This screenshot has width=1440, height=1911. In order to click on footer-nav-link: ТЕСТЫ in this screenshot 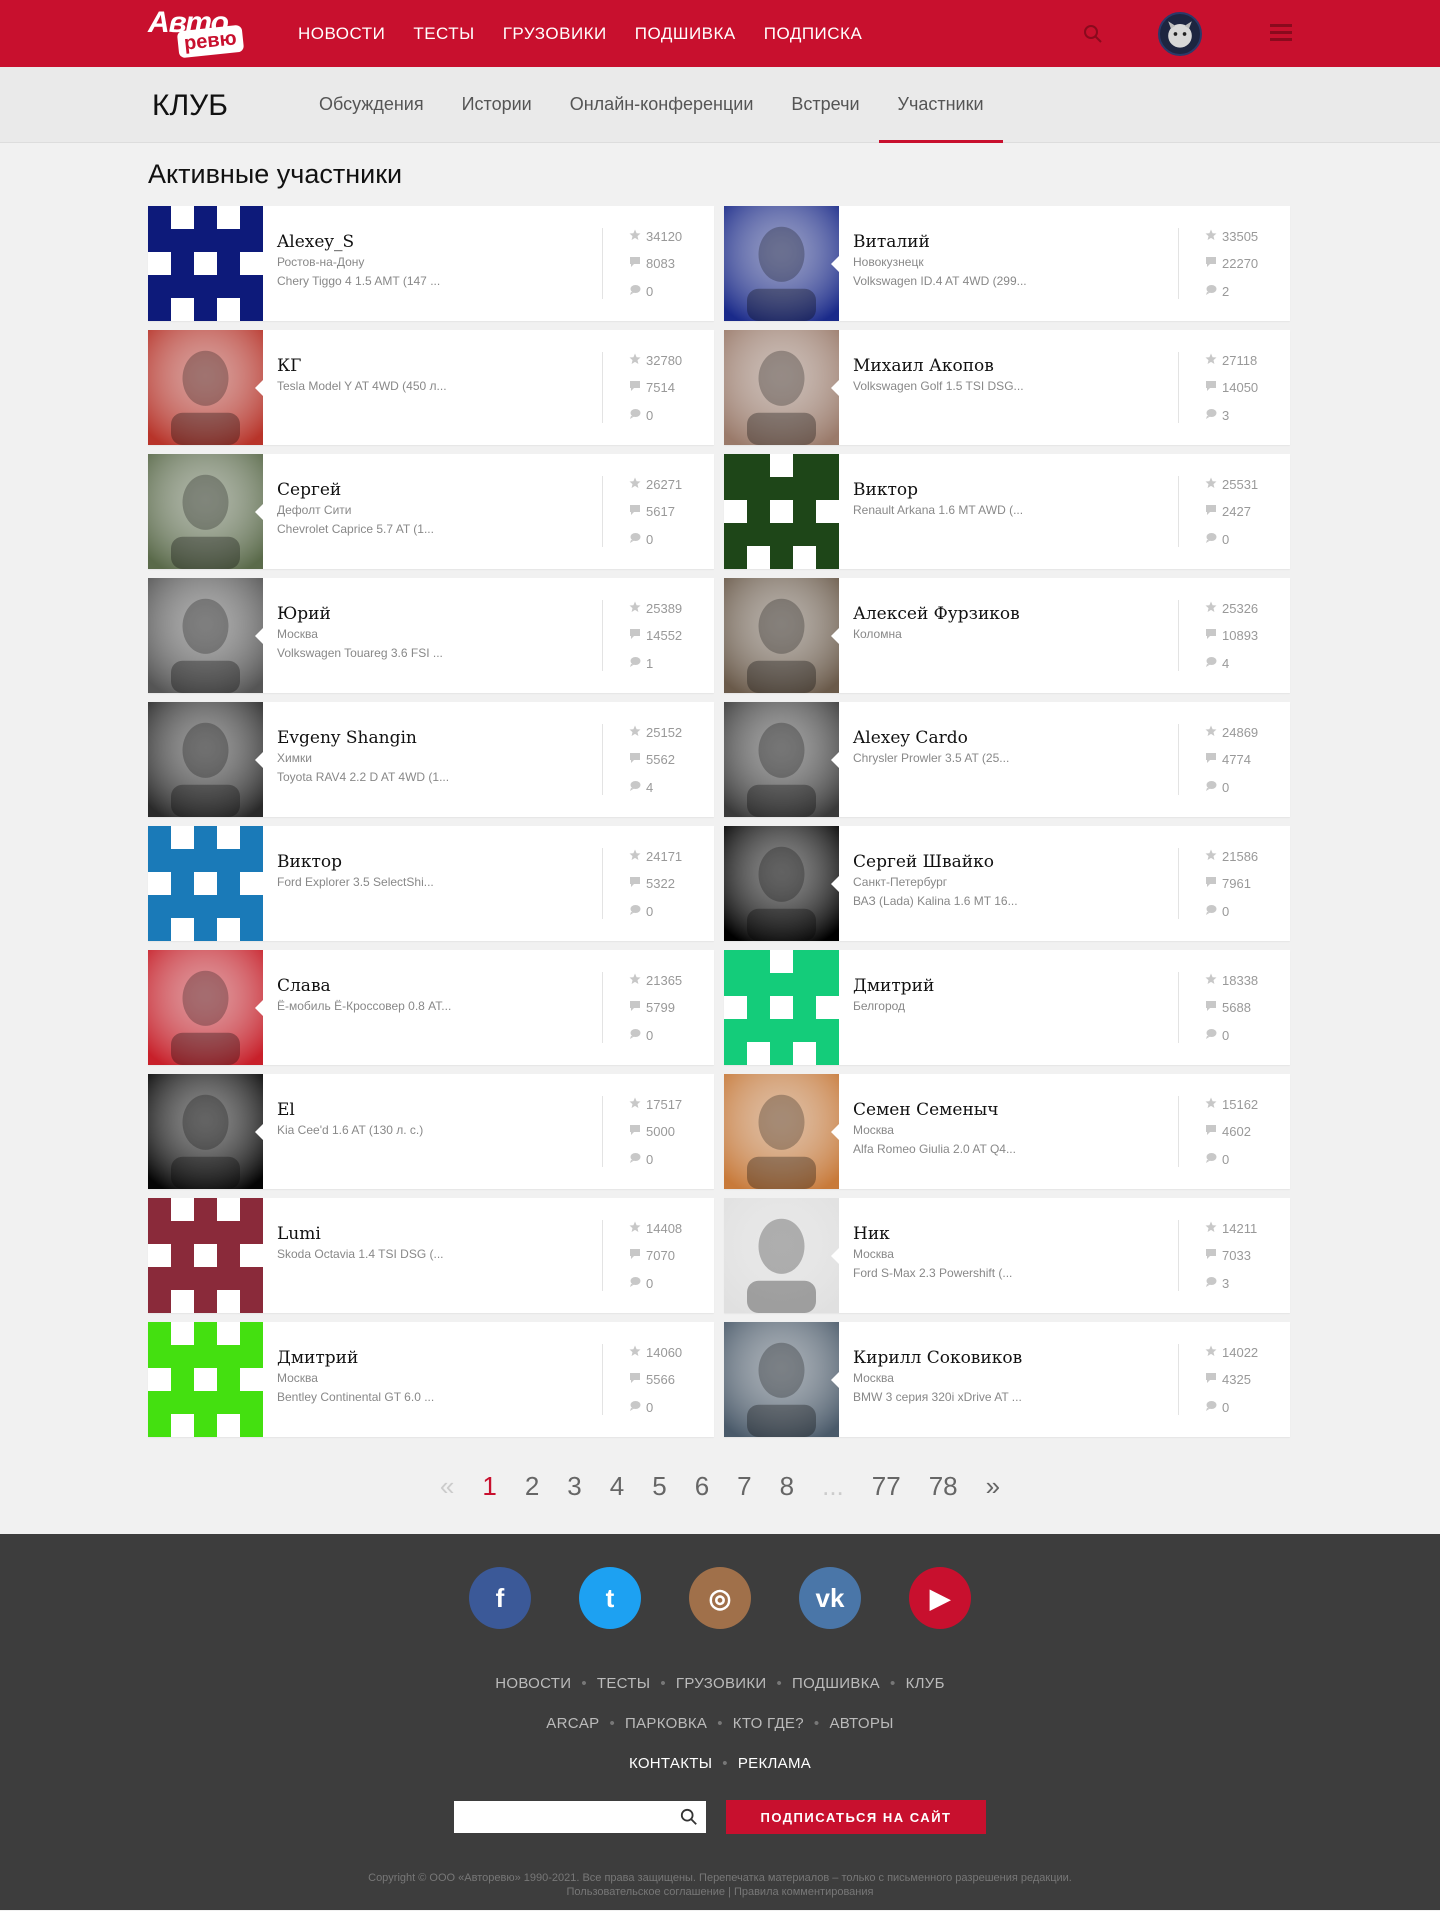, I will do `click(623, 1683)`.